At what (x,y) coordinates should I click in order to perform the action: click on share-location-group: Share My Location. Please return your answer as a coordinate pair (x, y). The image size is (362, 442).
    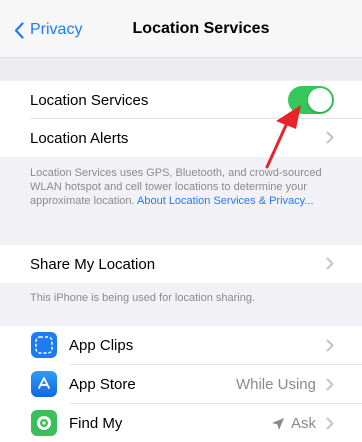
    Looking at the image, I should click on (181, 264).